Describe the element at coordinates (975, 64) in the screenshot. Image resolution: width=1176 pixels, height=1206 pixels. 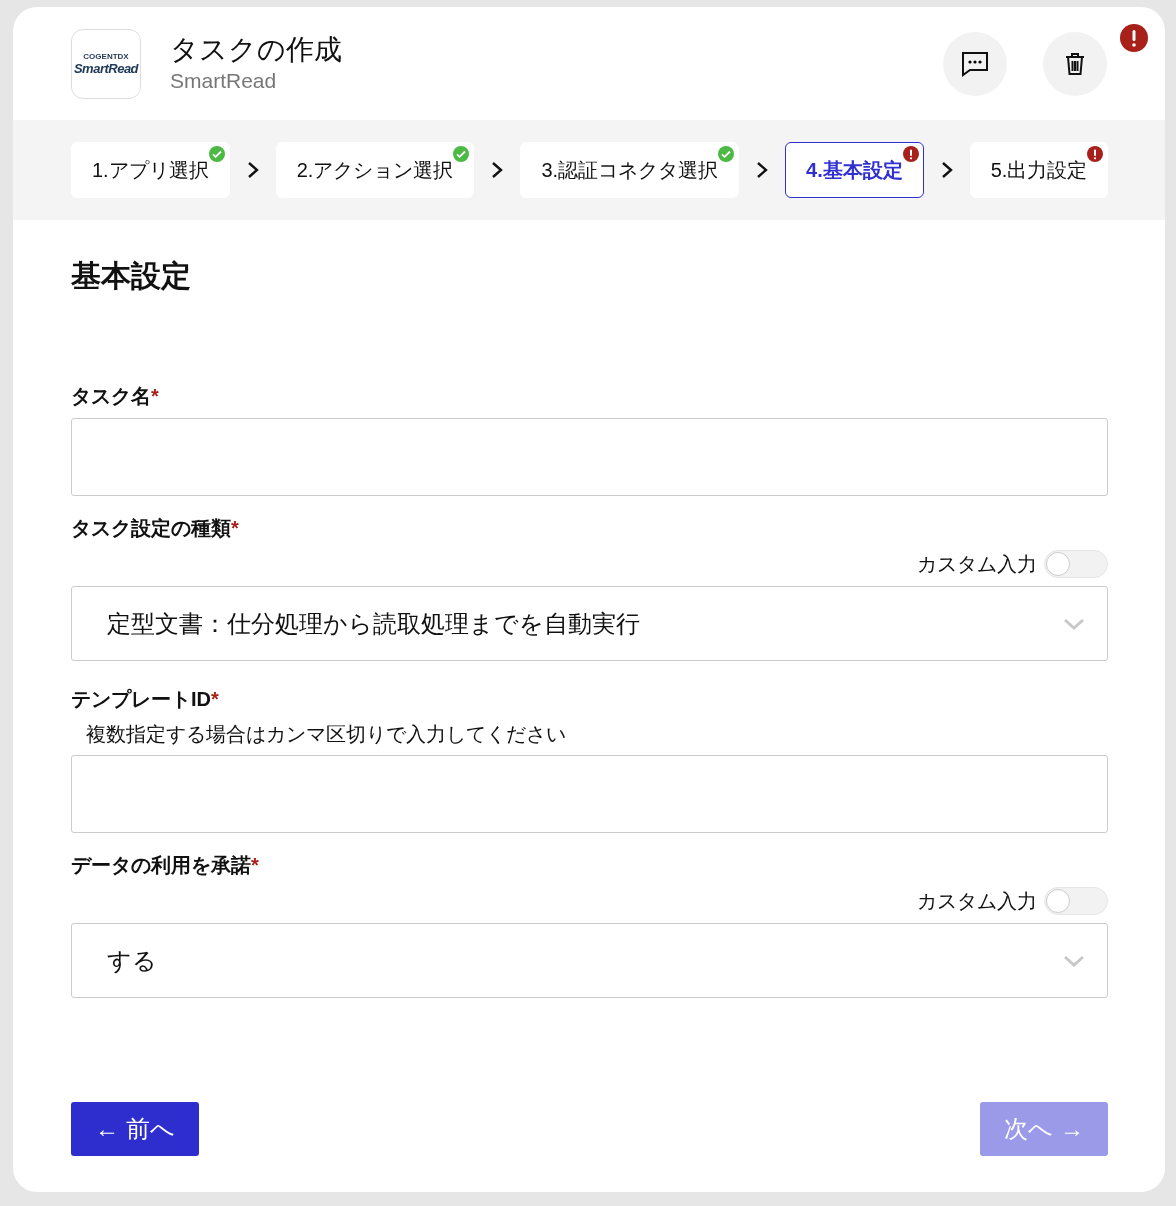
I see `speech-bubble-icon` at that location.